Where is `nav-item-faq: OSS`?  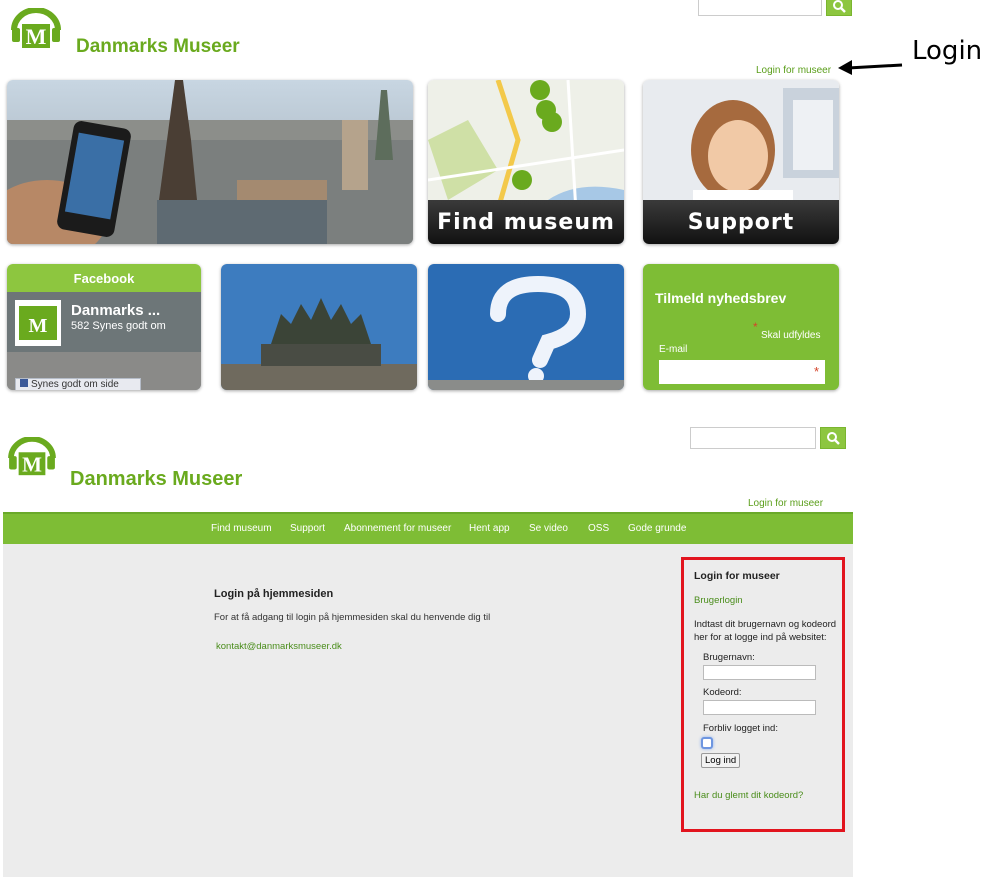
nav-item-faq: OSS is located at coordinates (598, 528).